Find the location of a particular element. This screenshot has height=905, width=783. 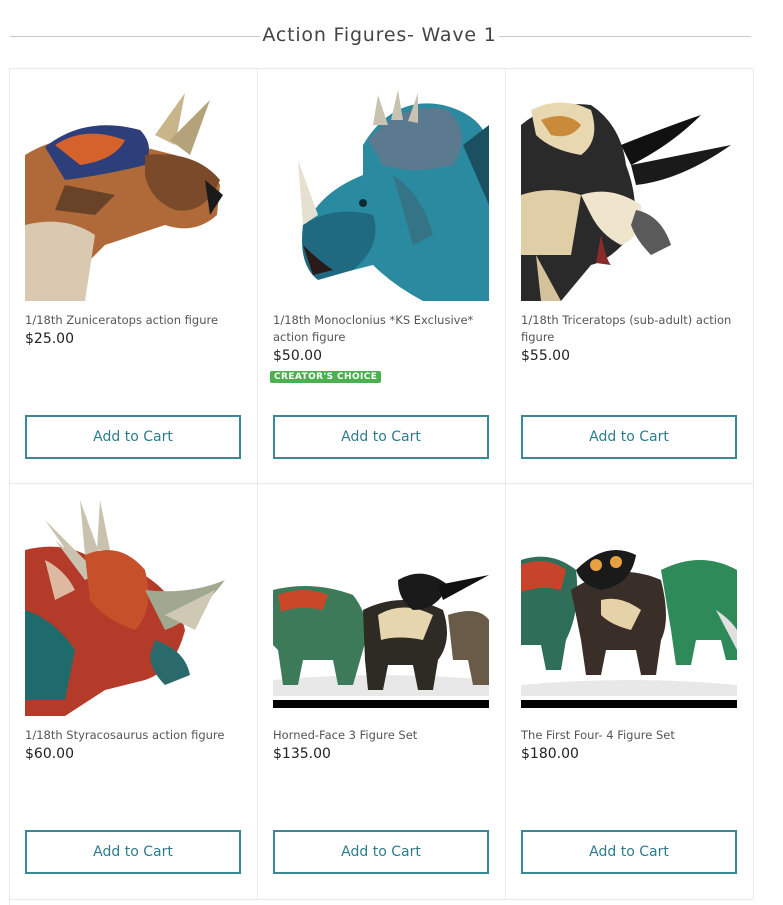

product-image-four-figure-set is located at coordinates (629, 608).